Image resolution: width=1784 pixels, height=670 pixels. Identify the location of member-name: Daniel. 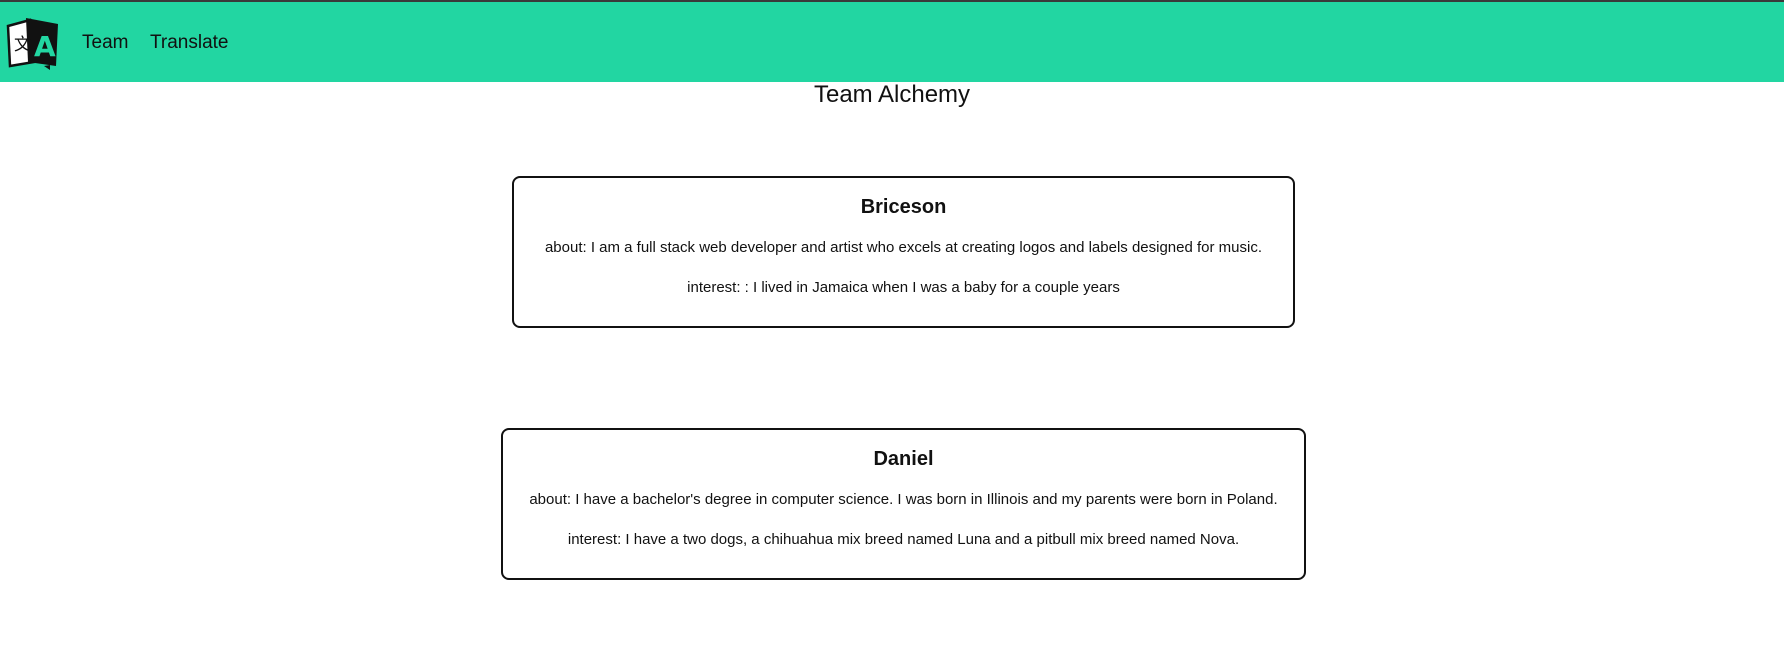
(903, 459).